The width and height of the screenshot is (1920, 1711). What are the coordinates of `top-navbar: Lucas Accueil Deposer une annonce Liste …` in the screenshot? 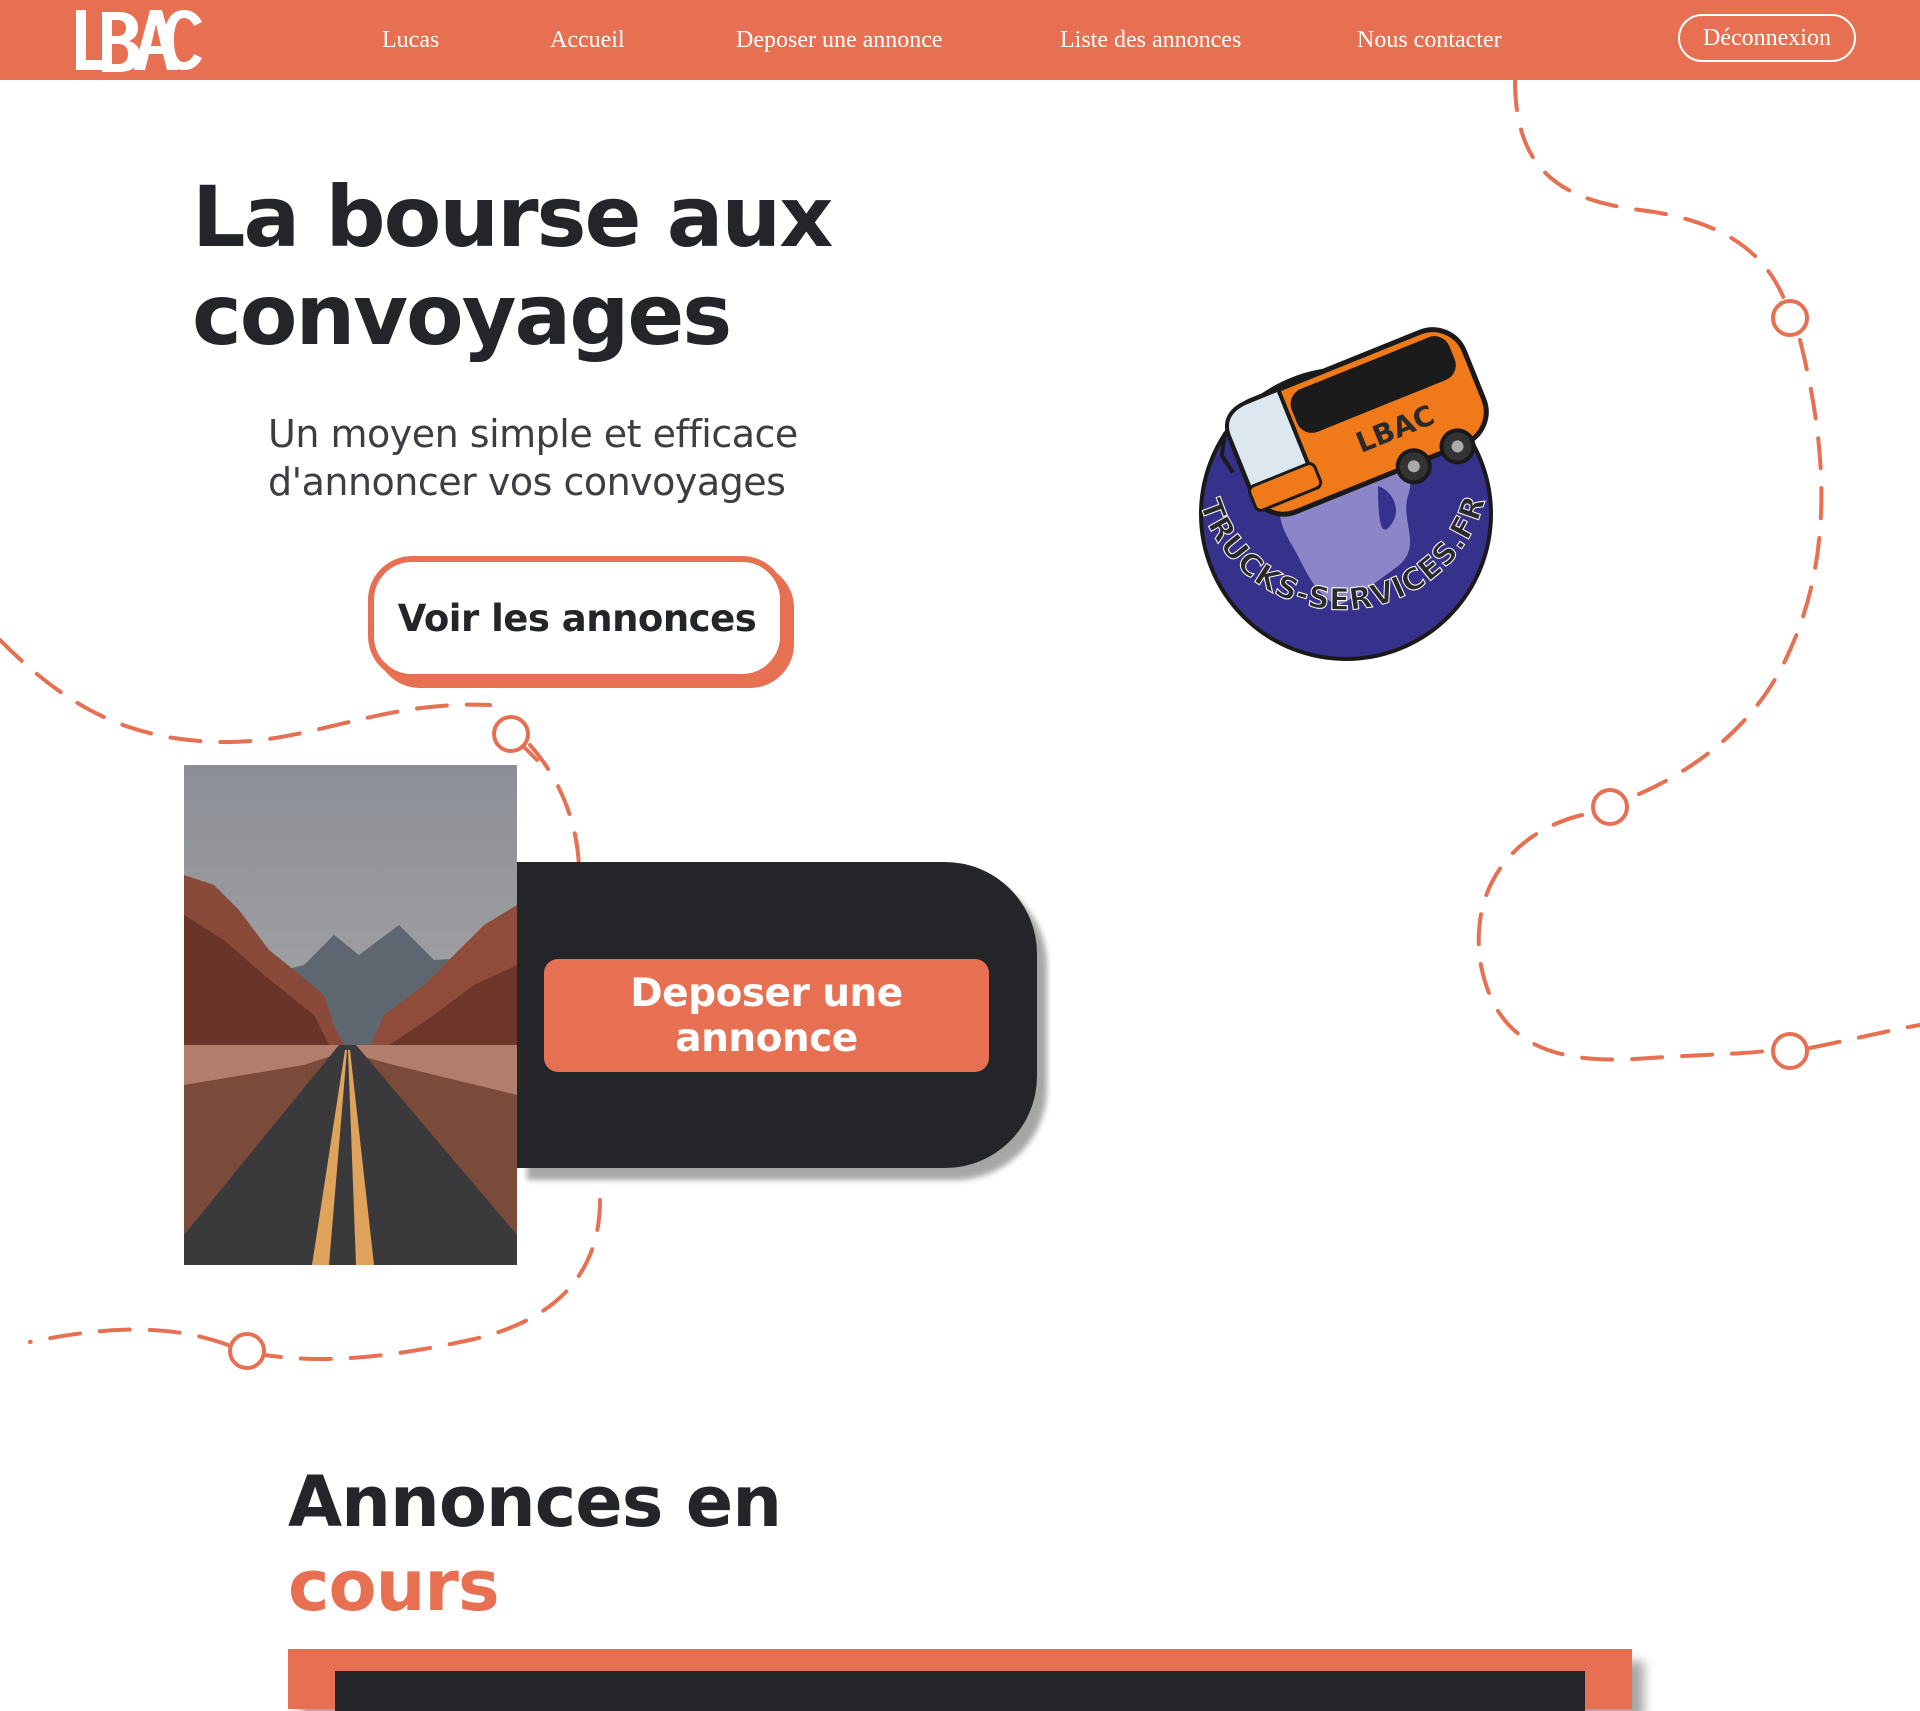 It's located at (960, 40).